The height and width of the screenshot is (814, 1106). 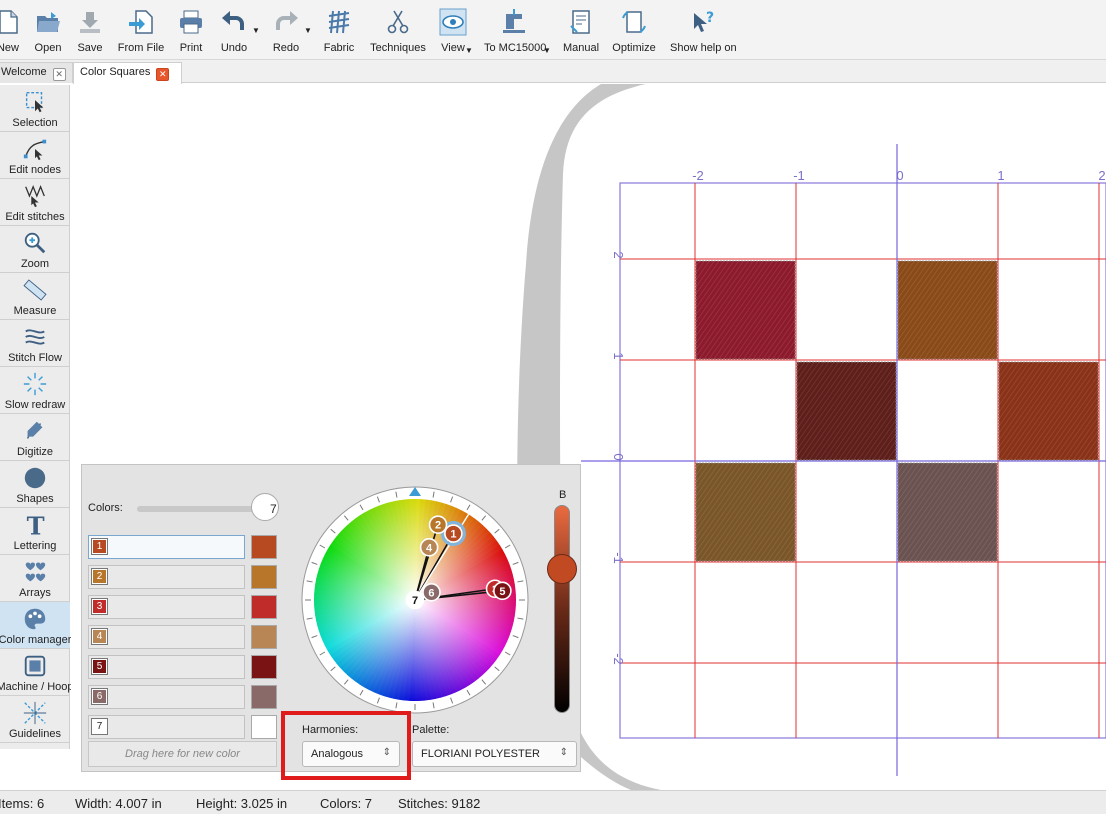 What do you see at coordinates (634, 30) in the screenshot?
I see `optimize-button: Optimize` at bounding box center [634, 30].